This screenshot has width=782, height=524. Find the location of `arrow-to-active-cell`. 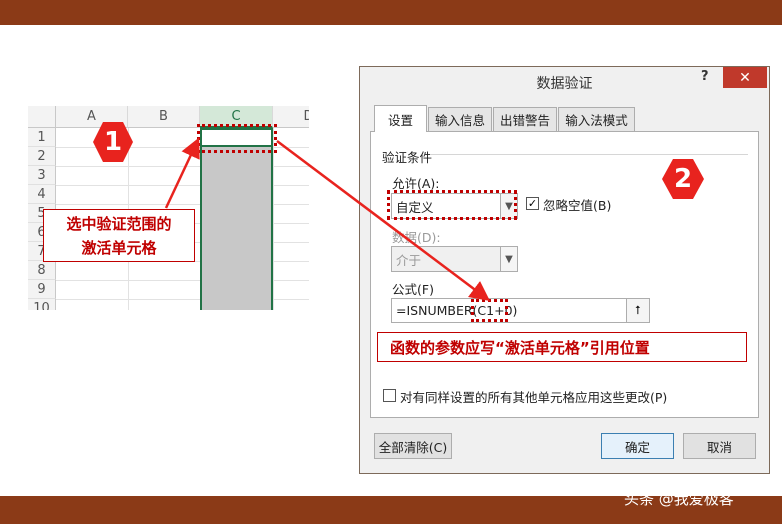

arrow-to-active-cell is located at coordinates (182, 173).